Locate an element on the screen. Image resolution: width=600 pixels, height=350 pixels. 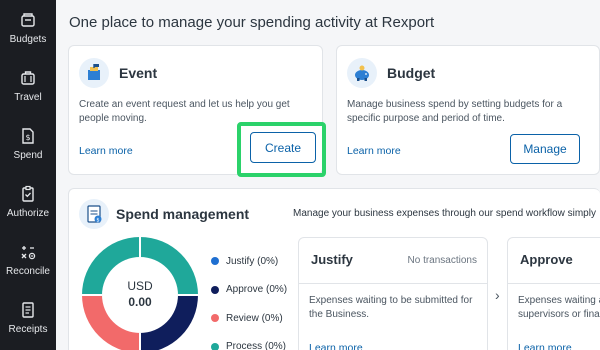
justify-description-line: Expenses waiting to be submitted for is located at coordinates (391, 300).